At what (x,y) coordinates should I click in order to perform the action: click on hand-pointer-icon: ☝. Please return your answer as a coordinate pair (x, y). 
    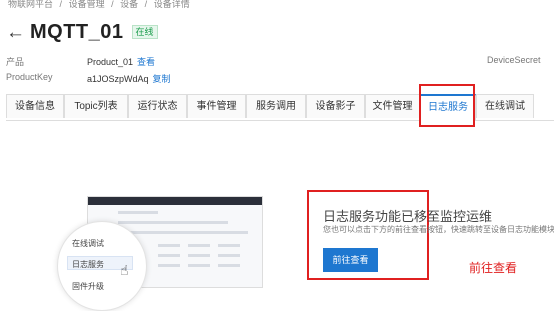
    Looking at the image, I should click on (124, 270).